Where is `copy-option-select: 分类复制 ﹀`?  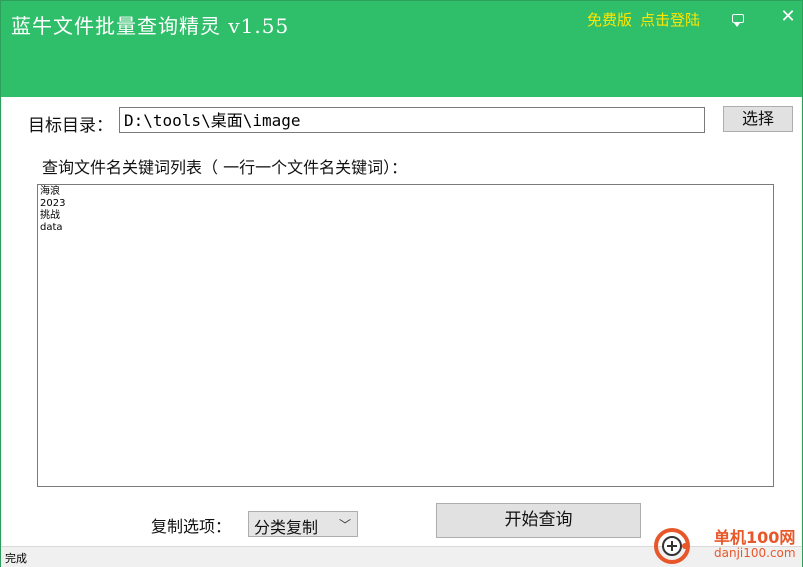 copy-option-select: 分类复制 ﹀ is located at coordinates (303, 524).